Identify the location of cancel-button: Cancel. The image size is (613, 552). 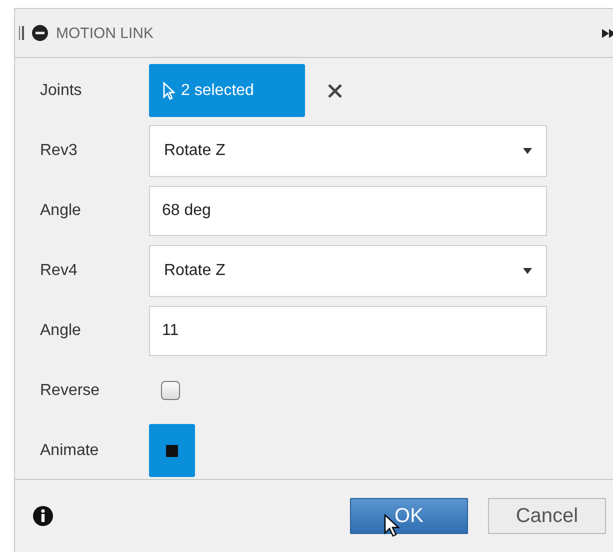
(547, 516).